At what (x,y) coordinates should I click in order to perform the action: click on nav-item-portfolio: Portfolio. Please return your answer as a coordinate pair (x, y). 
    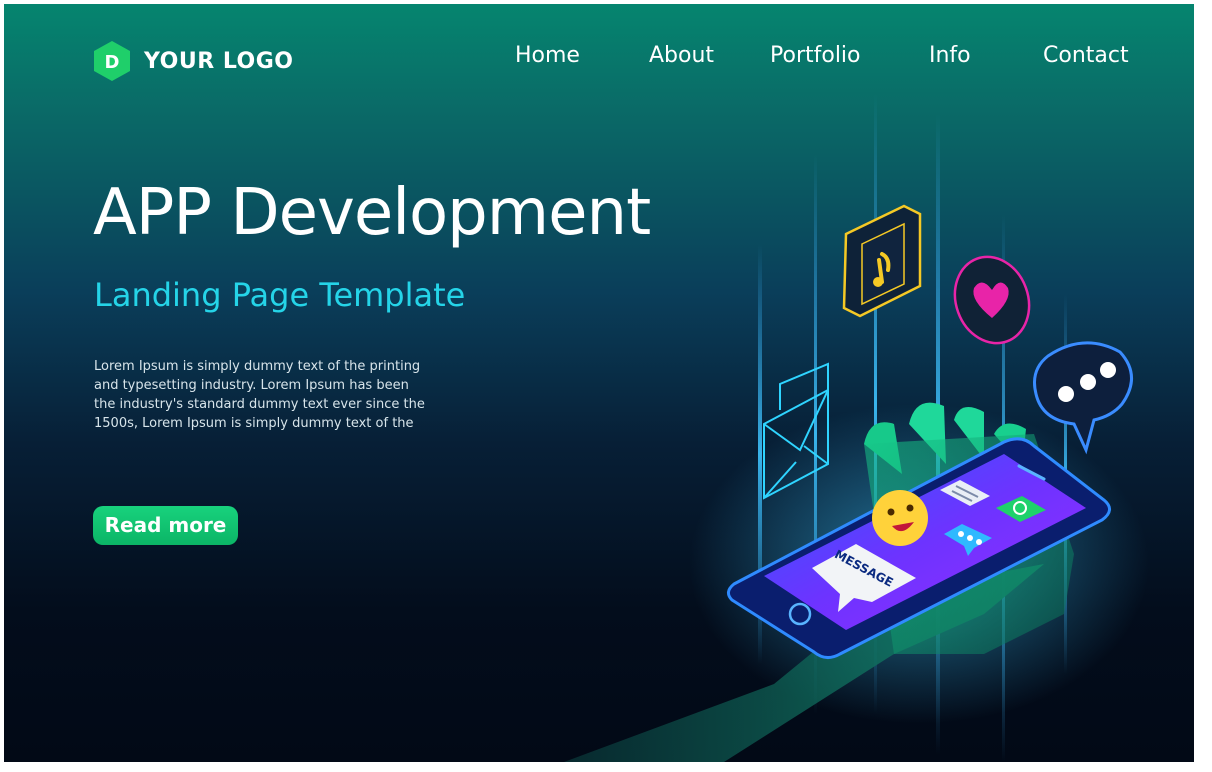
    Looking at the image, I should click on (815, 56).